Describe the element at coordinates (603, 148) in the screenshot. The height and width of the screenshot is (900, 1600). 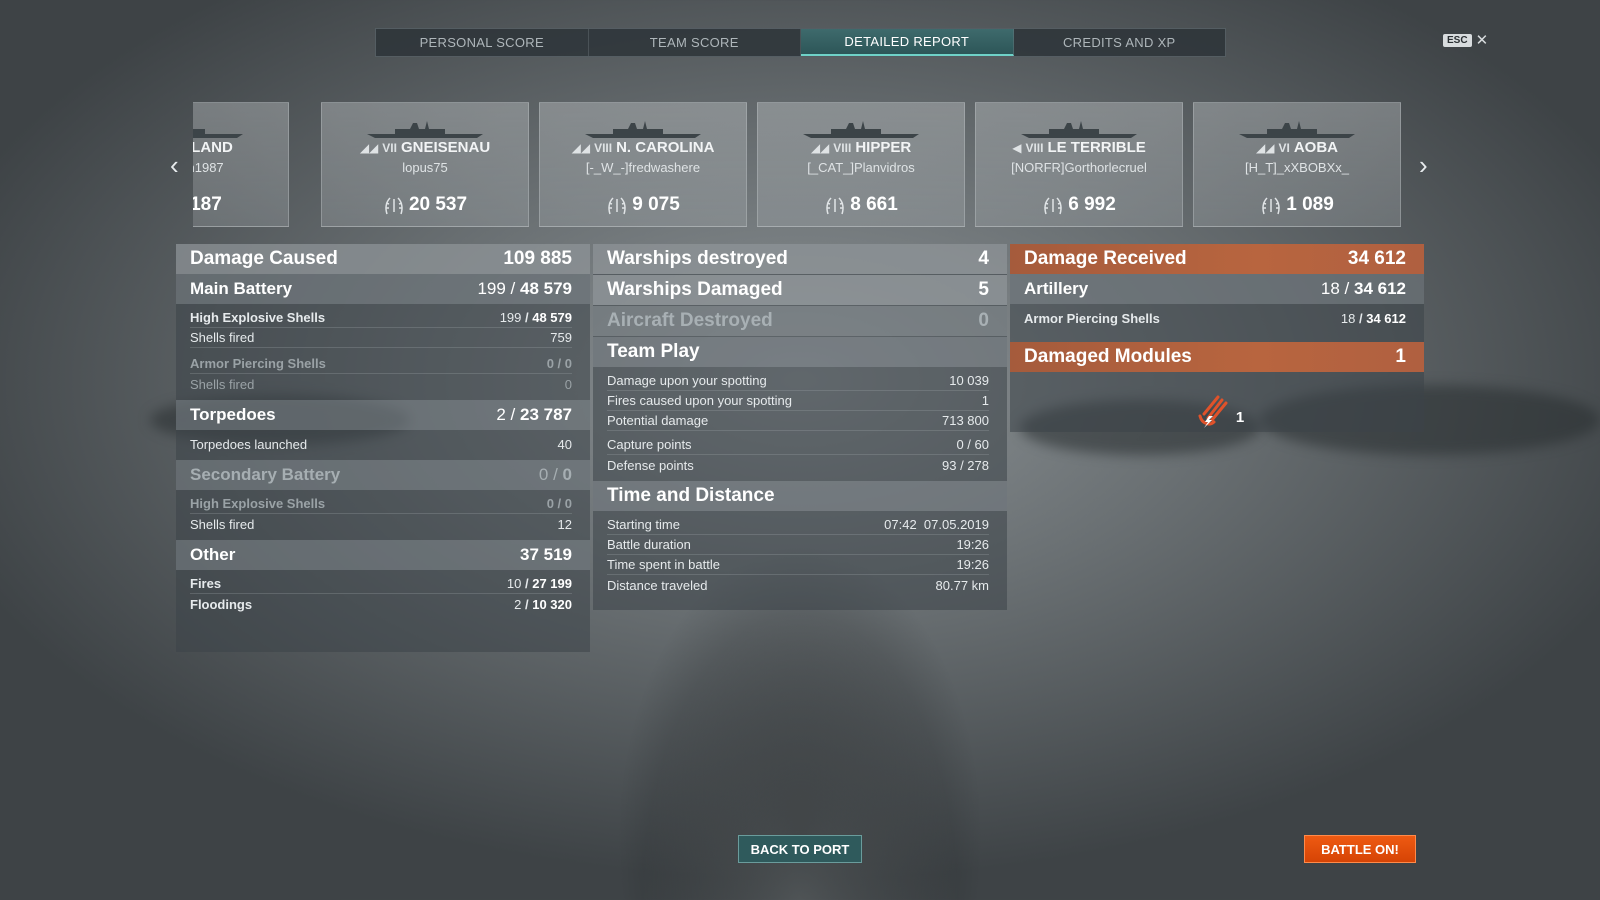
I see `ship-tier: VIII` at that location.